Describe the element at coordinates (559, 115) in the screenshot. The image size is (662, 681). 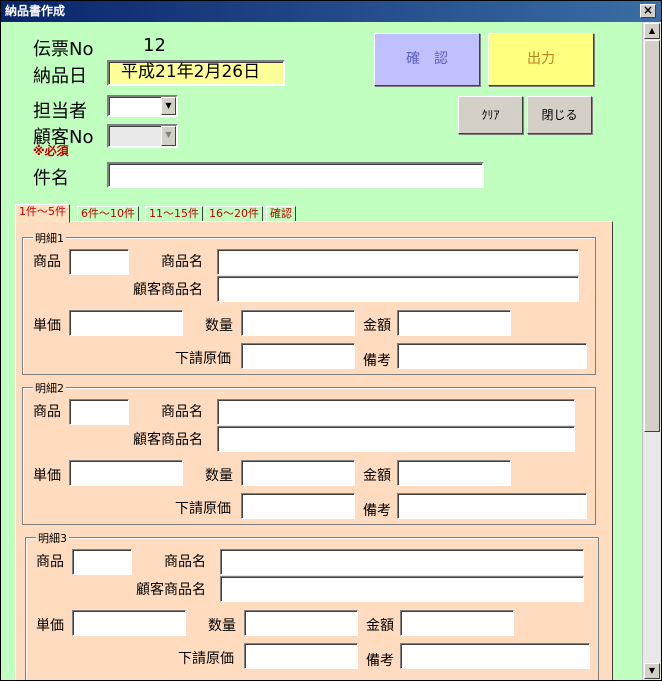
I see `close-button: 閉じる` at that location.